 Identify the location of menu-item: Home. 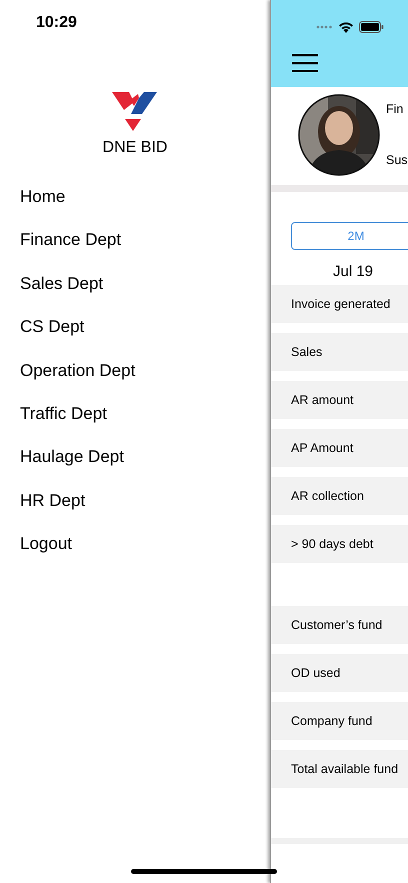
(135, 208).